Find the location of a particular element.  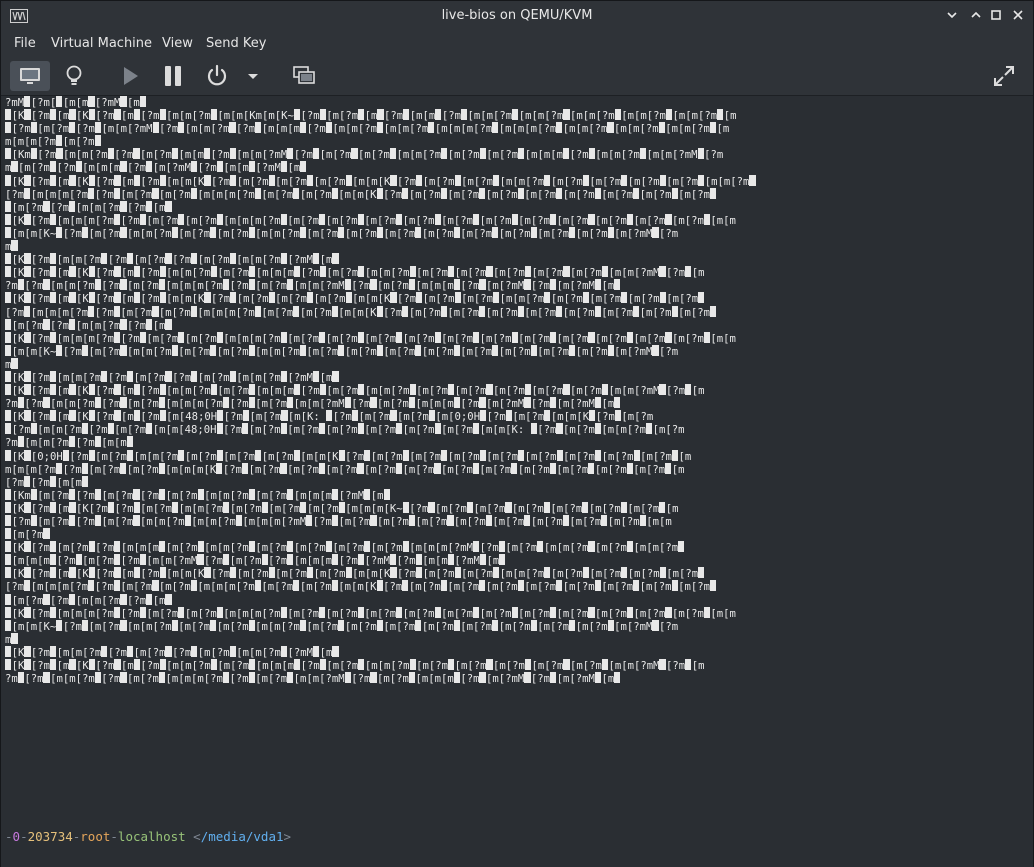

prompt-exit-code: 0 is located at coordinates (16, 836).